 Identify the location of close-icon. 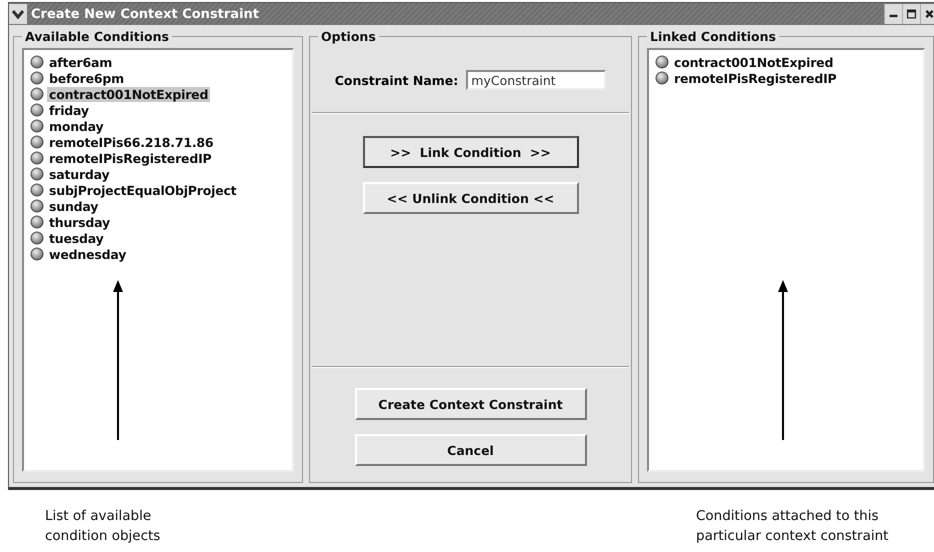
(927, 14).